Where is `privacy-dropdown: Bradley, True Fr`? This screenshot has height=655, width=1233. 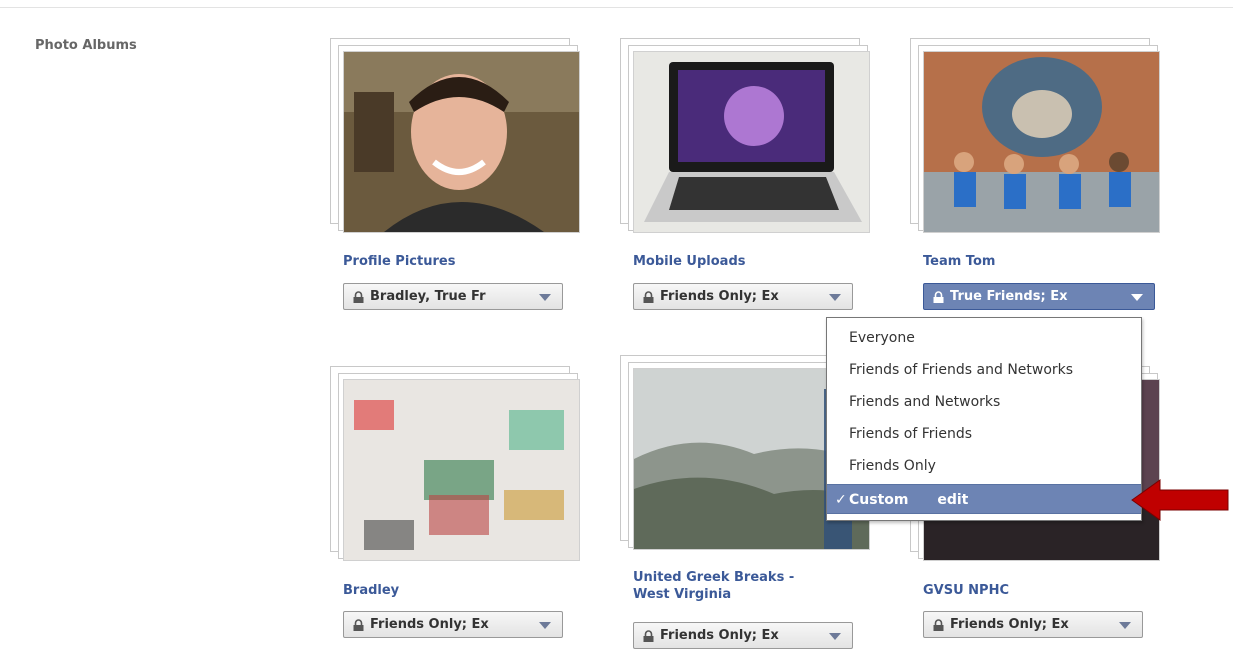 privacy-dropdown: Bradley, True Fr is located at coordinates (453, 296).